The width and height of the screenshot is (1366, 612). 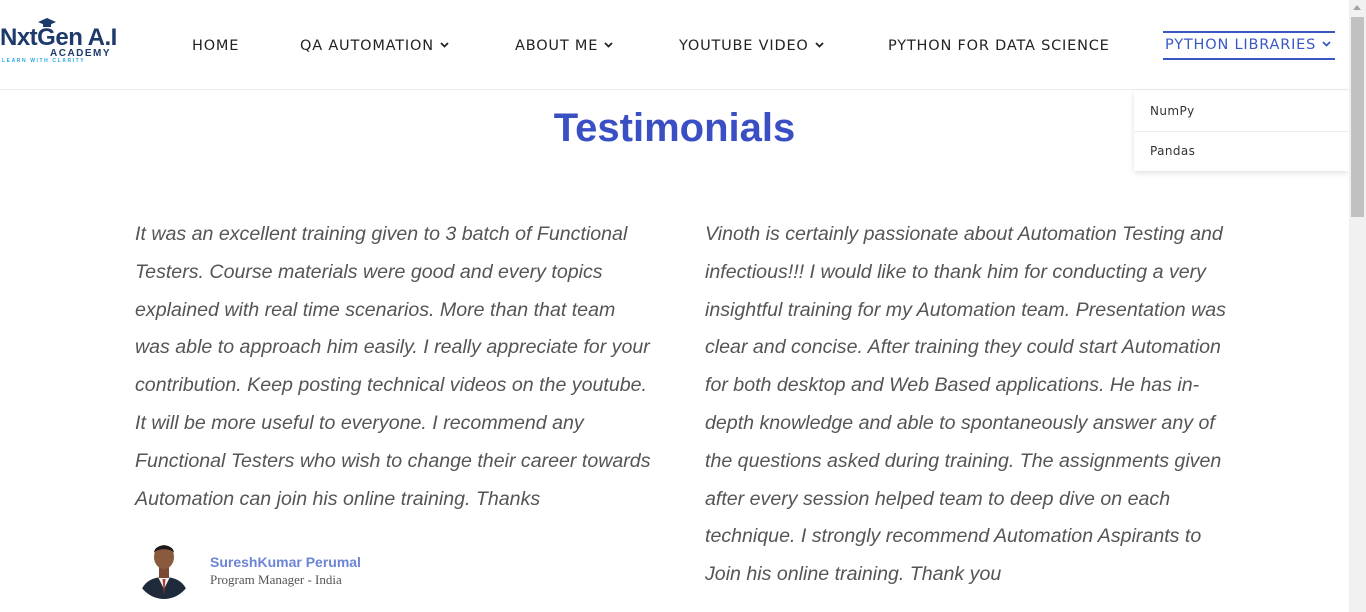 I want to click on nav-item-label: ABOUT ME, so click(x=557, y=46).